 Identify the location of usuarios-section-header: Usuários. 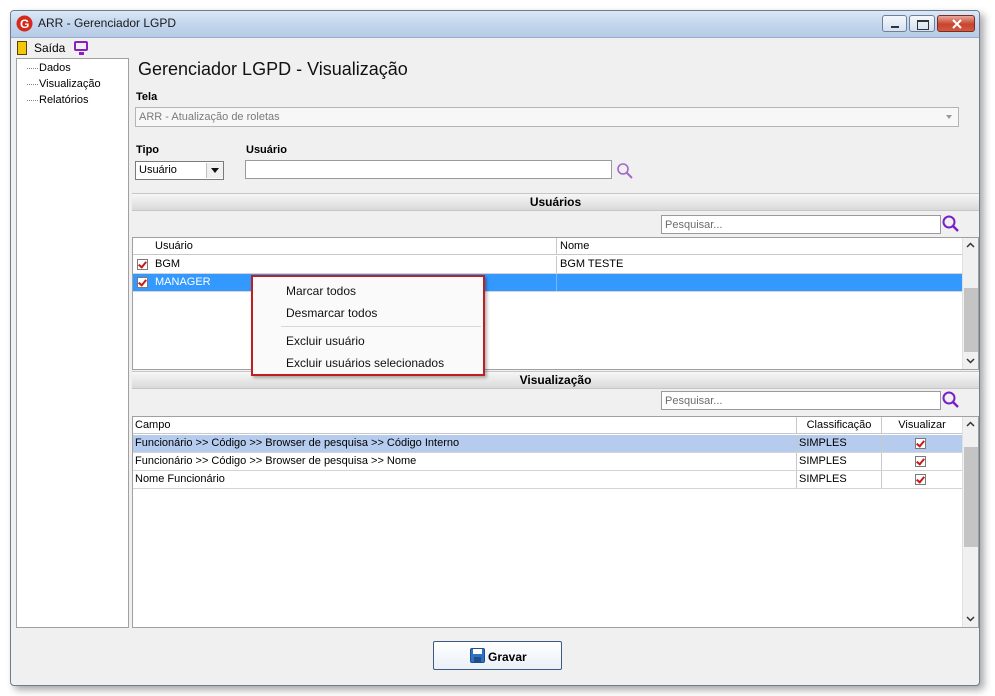
(555, 202).